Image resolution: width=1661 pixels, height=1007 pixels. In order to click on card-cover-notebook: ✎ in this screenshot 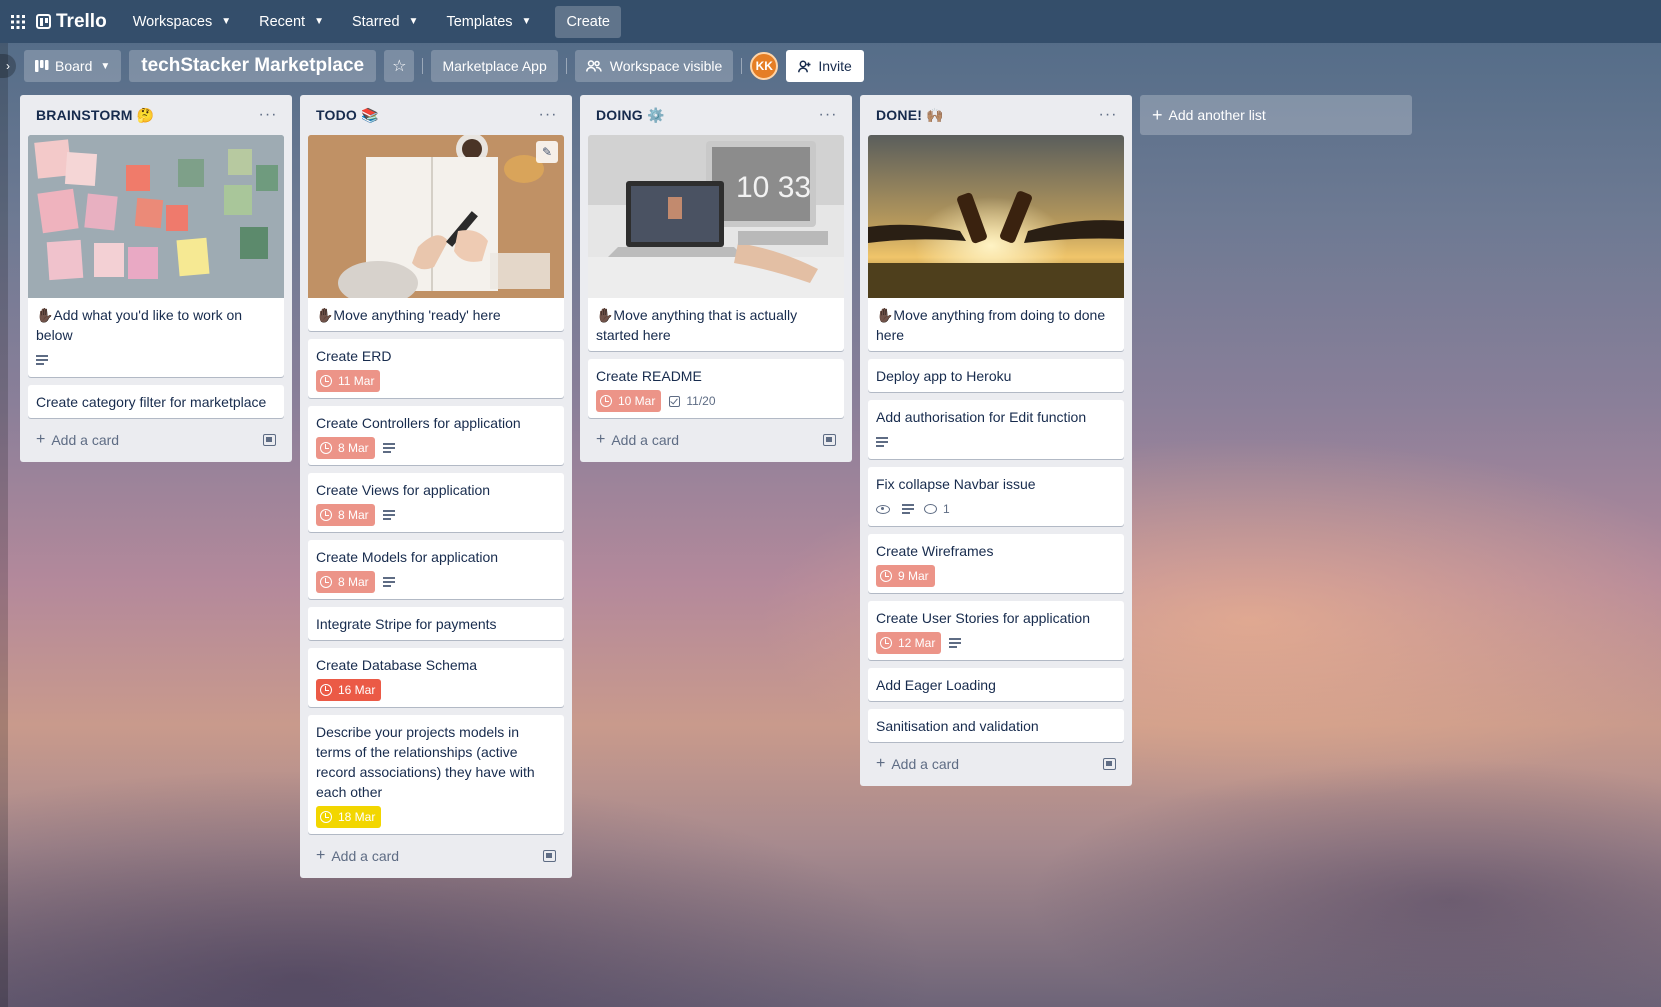, I will do `click(436, 216)`.